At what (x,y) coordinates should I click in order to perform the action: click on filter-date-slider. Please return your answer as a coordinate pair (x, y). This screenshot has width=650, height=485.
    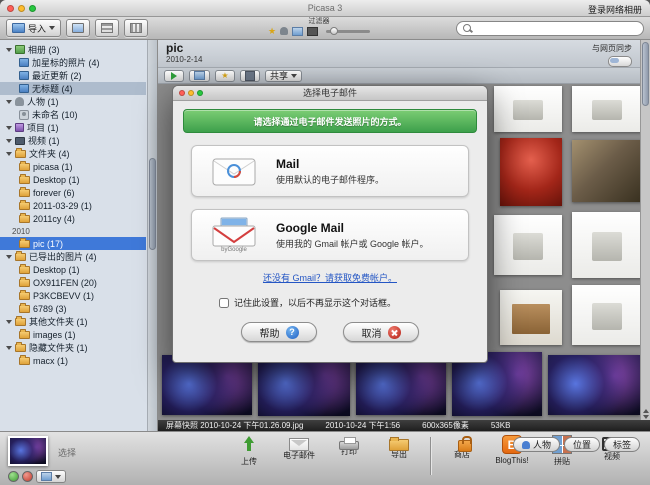
    Looking at the image, I should click on (348, 30).